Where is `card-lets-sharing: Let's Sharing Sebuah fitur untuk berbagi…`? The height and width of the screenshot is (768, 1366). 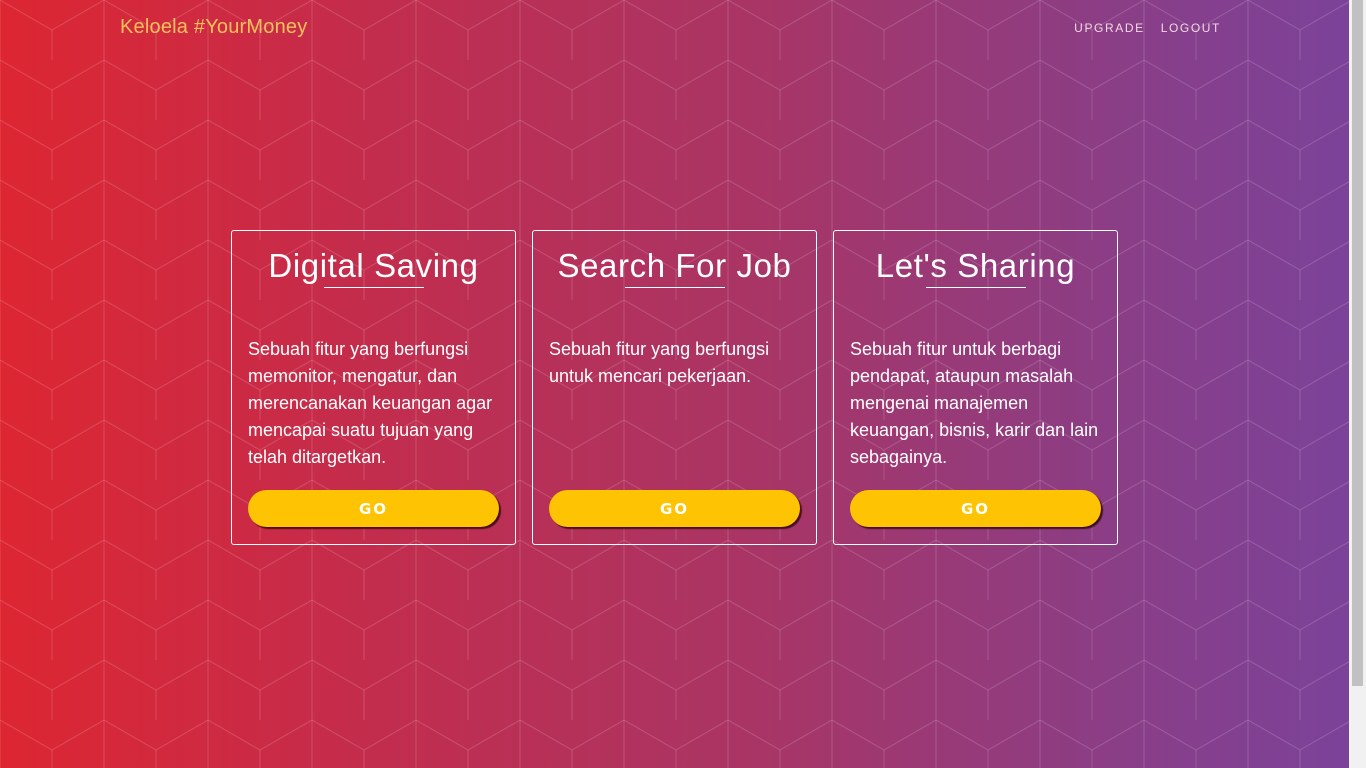
card-lets-sharing: Let's Sharing Sebuah fitur untuk berbagi… is located at coordinates (975, 387).